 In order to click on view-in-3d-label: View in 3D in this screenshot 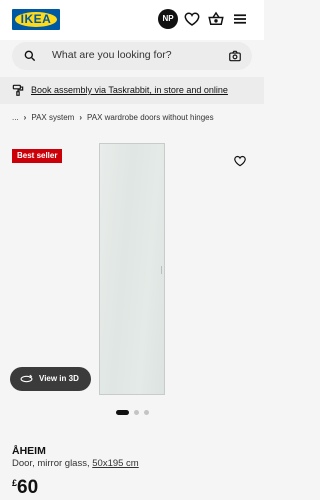, I will do `click(59, 378)`.